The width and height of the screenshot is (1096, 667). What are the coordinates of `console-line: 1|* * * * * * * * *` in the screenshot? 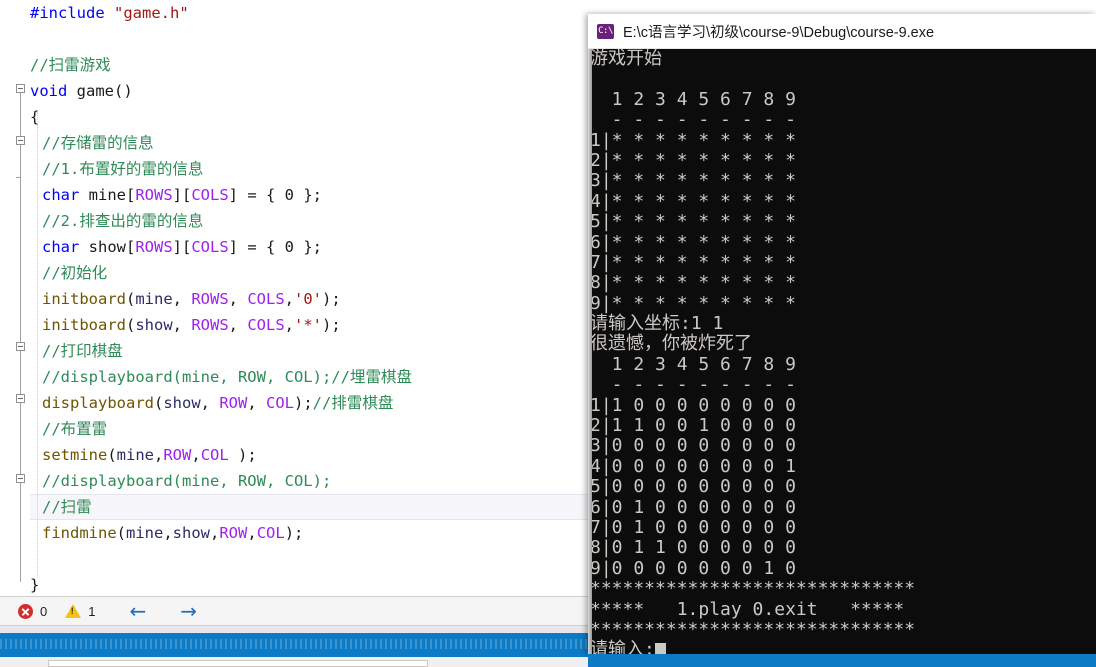 It's located at (693, 140).